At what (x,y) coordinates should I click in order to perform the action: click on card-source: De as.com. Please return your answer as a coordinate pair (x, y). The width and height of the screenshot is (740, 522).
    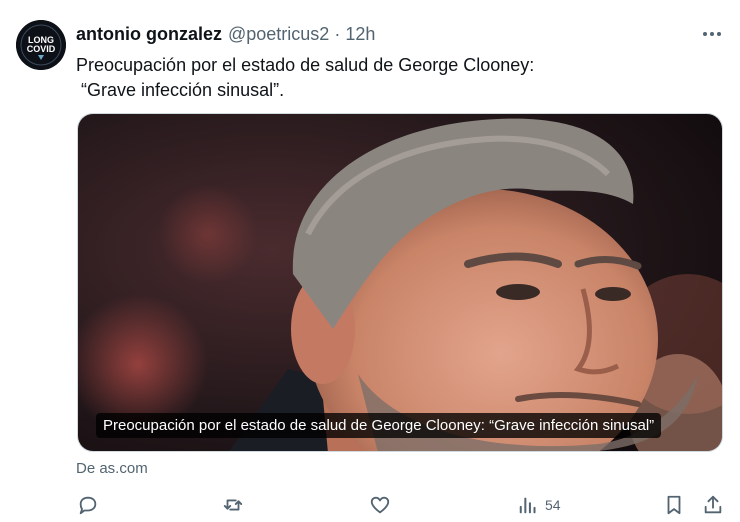
    Looking at the image, I should click on (112, 468).